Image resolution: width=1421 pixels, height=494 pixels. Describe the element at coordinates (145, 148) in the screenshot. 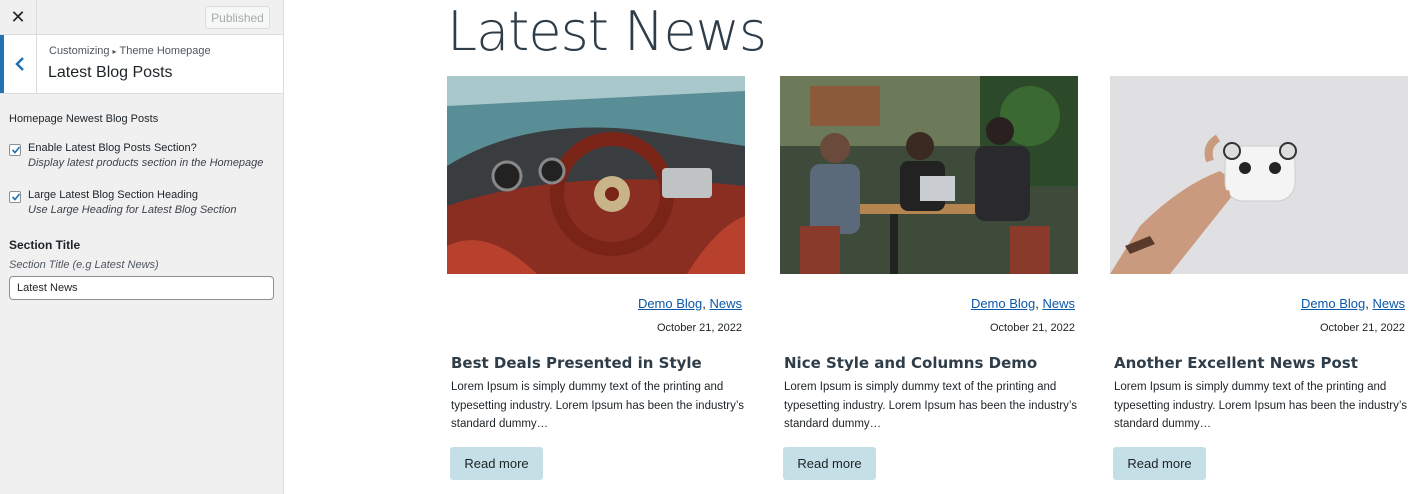

I see `checkbox-label: Enable Latest Blog Posts Section?` at that location.